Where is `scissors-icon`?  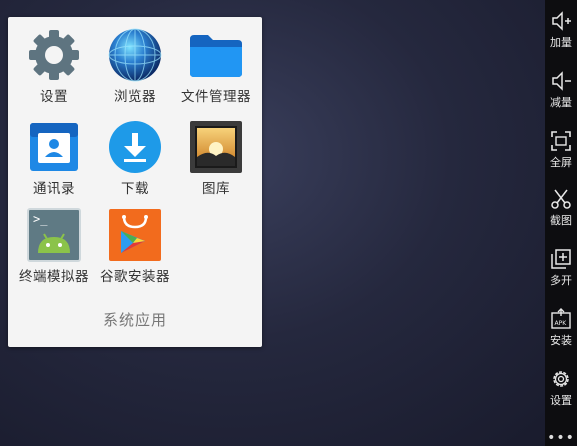
scissors-icon is located at coordinates (561, 199).